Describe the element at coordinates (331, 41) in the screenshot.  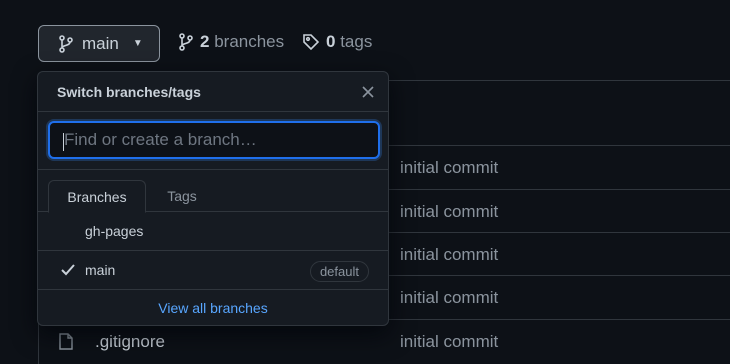
I see `tags-count: 0` at that location.